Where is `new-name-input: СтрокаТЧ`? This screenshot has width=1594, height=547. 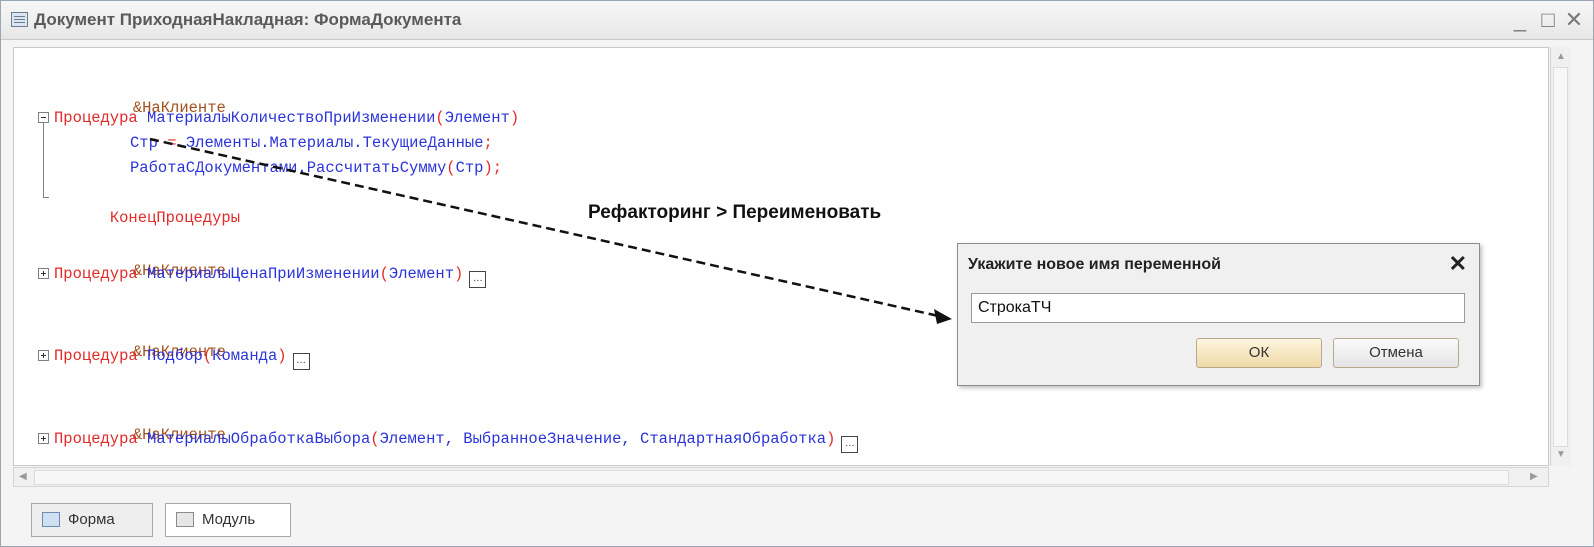 new-name-input: СтрокаТЧ is located at coordinates (1218, 308).